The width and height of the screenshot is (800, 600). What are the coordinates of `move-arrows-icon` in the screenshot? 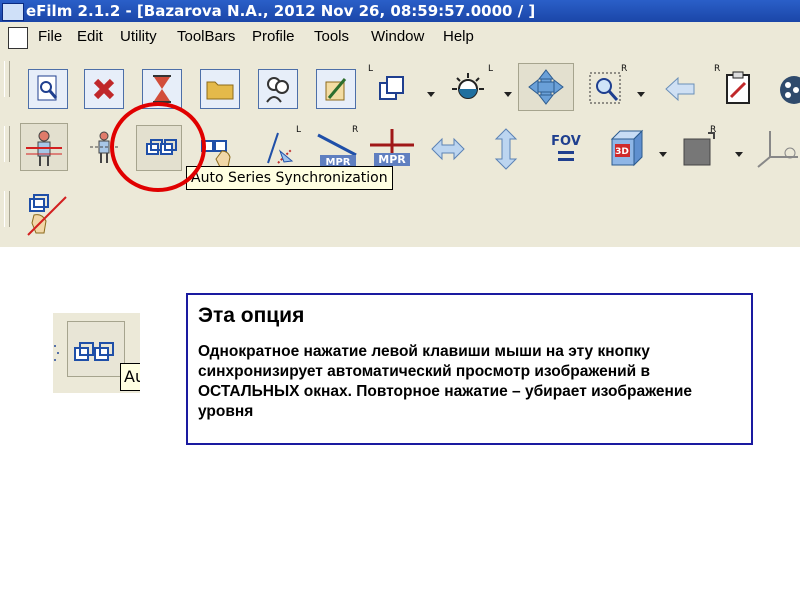 It's located at (546, 87).